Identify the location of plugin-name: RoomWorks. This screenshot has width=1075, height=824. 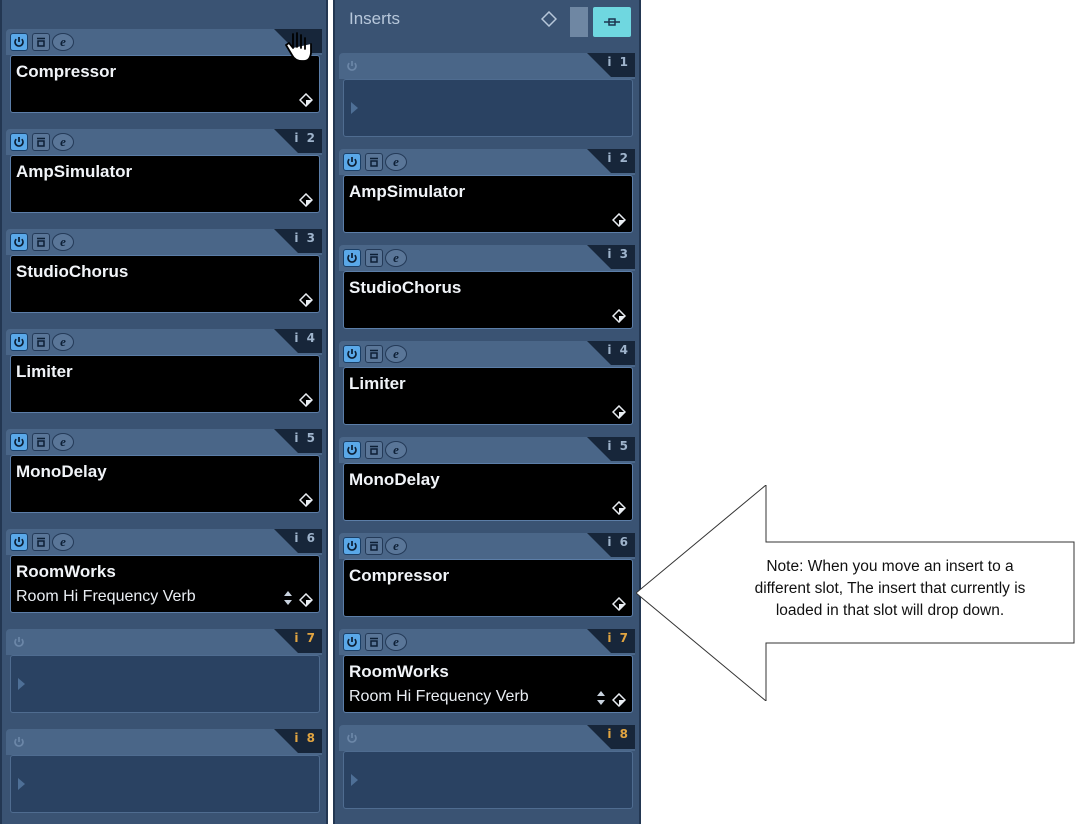
(399, 671).